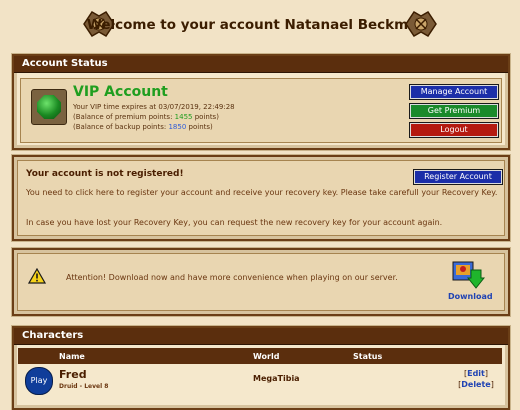 This screenshot has height=410, width=520. What do you see at coordinates (199, 127) in the screenshot?
I see `backup-balance-suffix: points)` at bounding box center [199, 127].